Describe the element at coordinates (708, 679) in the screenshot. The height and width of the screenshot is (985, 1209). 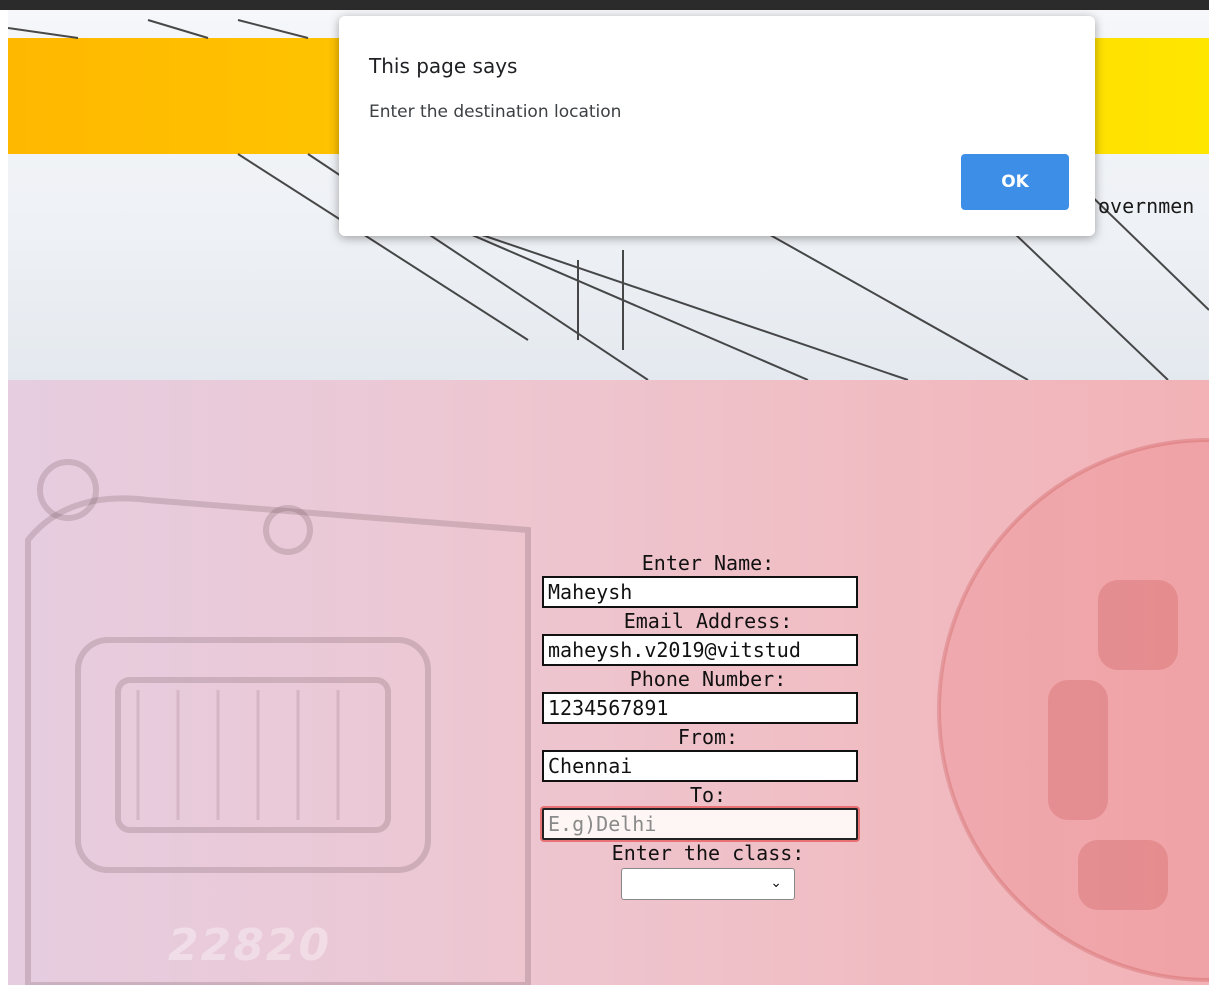
I see `phone-label: Phone Number:` at that location.